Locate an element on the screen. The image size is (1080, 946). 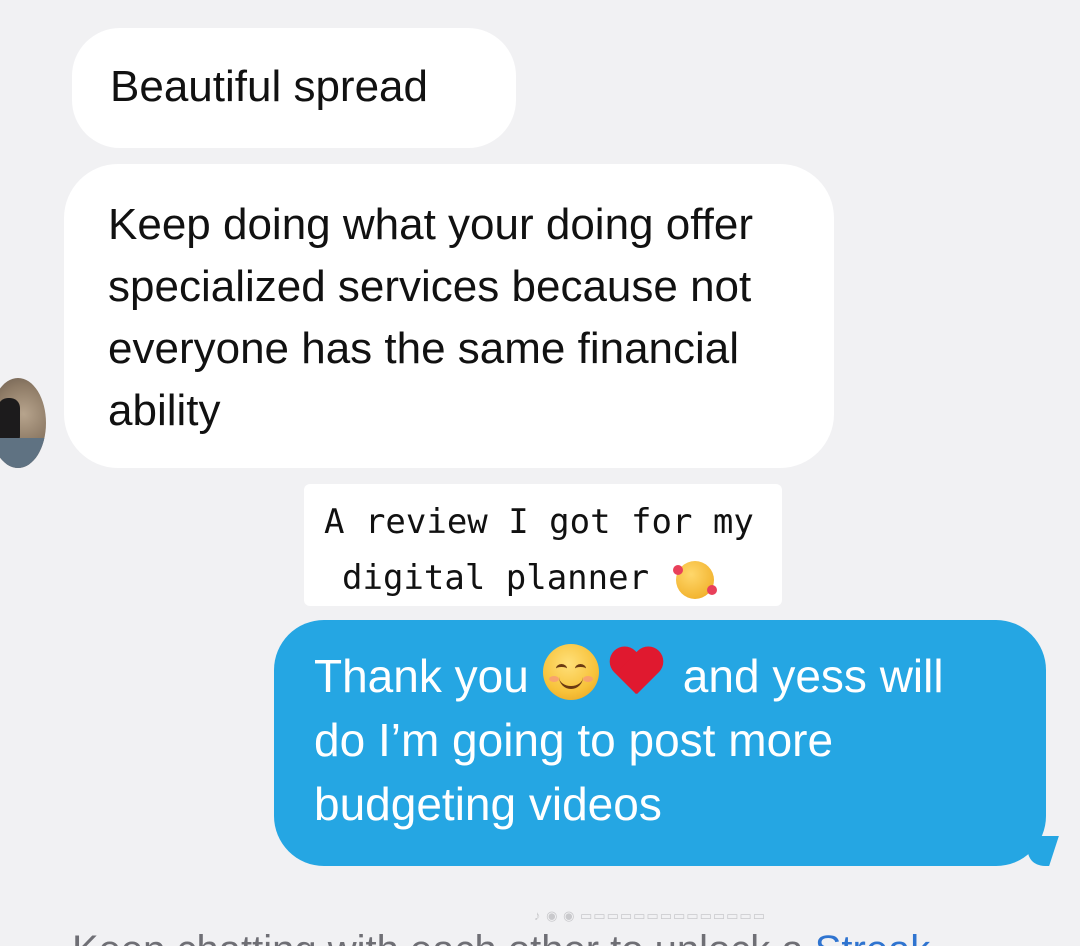
incoming-message-bubble: Beautiful spread is located at coordinates (294, 88).